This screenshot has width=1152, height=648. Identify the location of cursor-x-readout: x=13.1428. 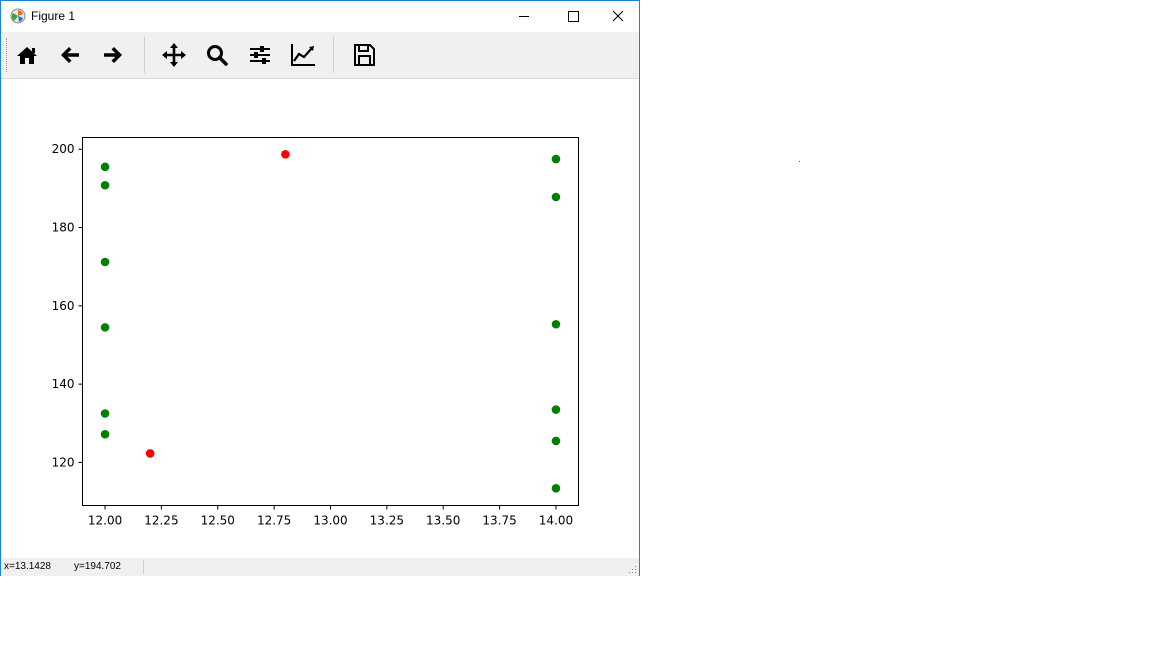
(27, 566).